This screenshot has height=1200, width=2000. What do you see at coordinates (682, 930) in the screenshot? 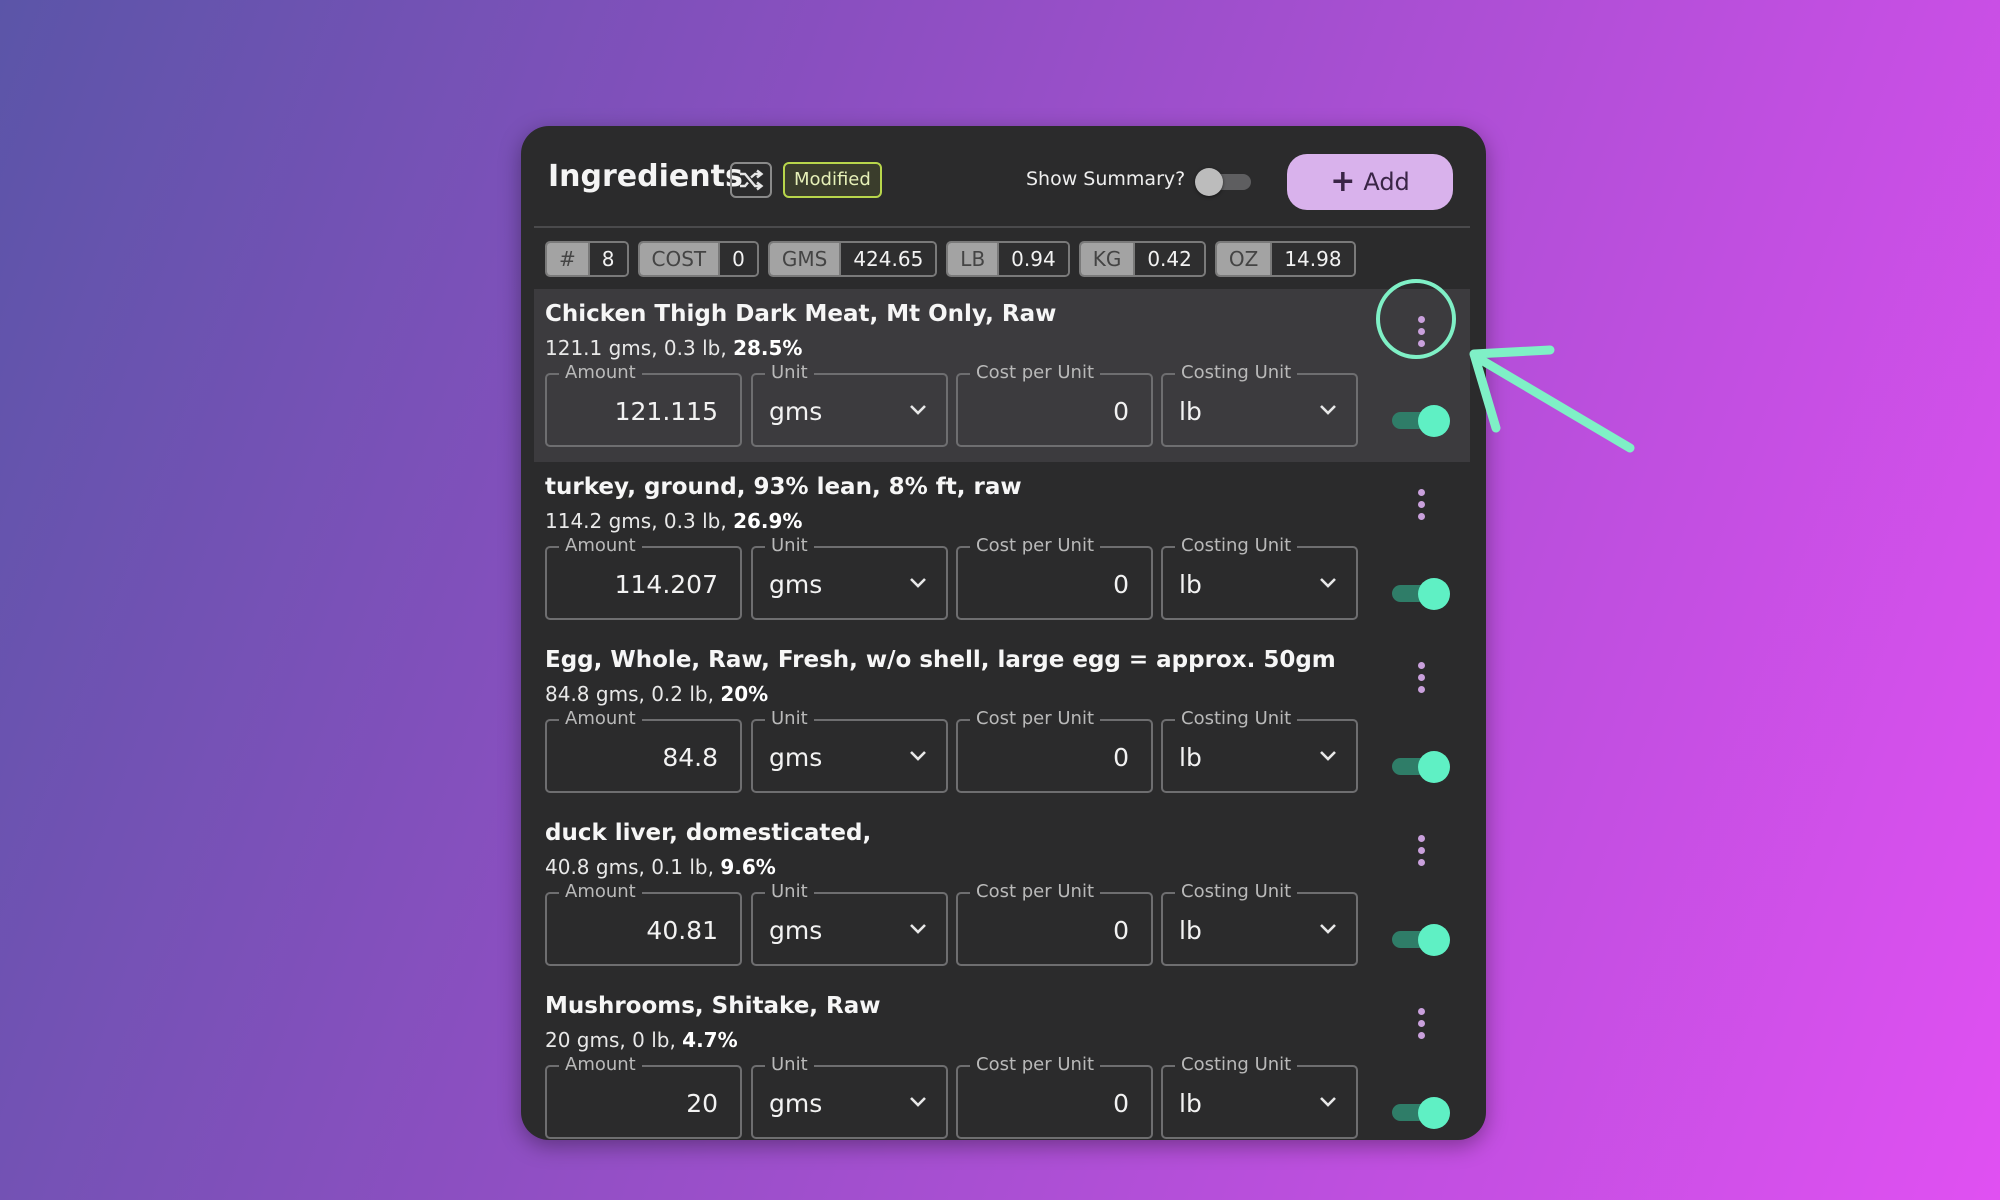
I see `amount-value: 40.81` at bounding box center [682, 930].